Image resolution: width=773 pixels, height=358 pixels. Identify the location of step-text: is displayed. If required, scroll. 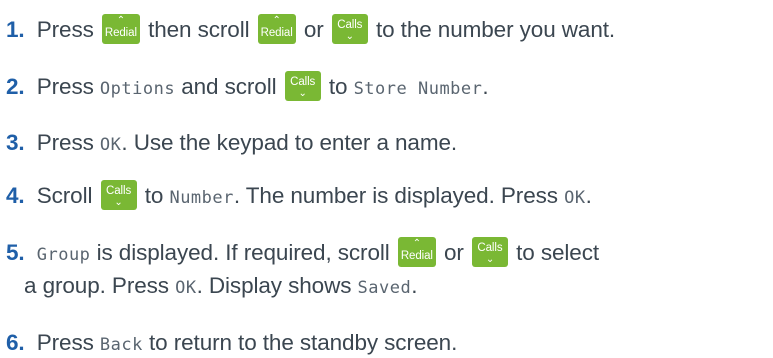
(243, 252).